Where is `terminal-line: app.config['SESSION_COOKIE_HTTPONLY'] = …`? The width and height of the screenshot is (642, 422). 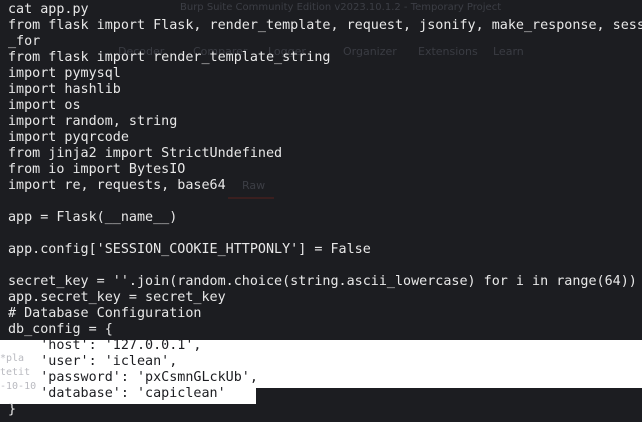 terminal-line: app.config['SESSION_COOKIE_HTTPONLY'] = … is located at coordinates (189, 249).